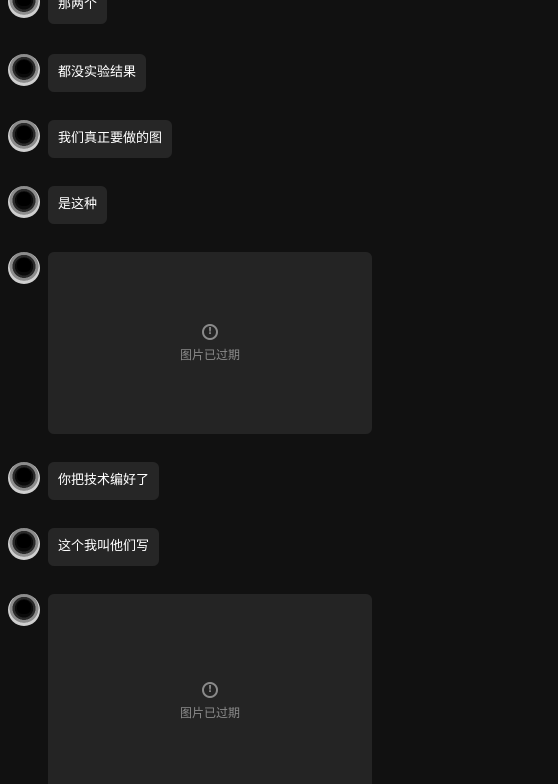 This screenshot has height=784, width=558. Describe the element at coordinates (104, 547) in the screenshot. I see `message-bubble: 这个我叫他们写` at that location.